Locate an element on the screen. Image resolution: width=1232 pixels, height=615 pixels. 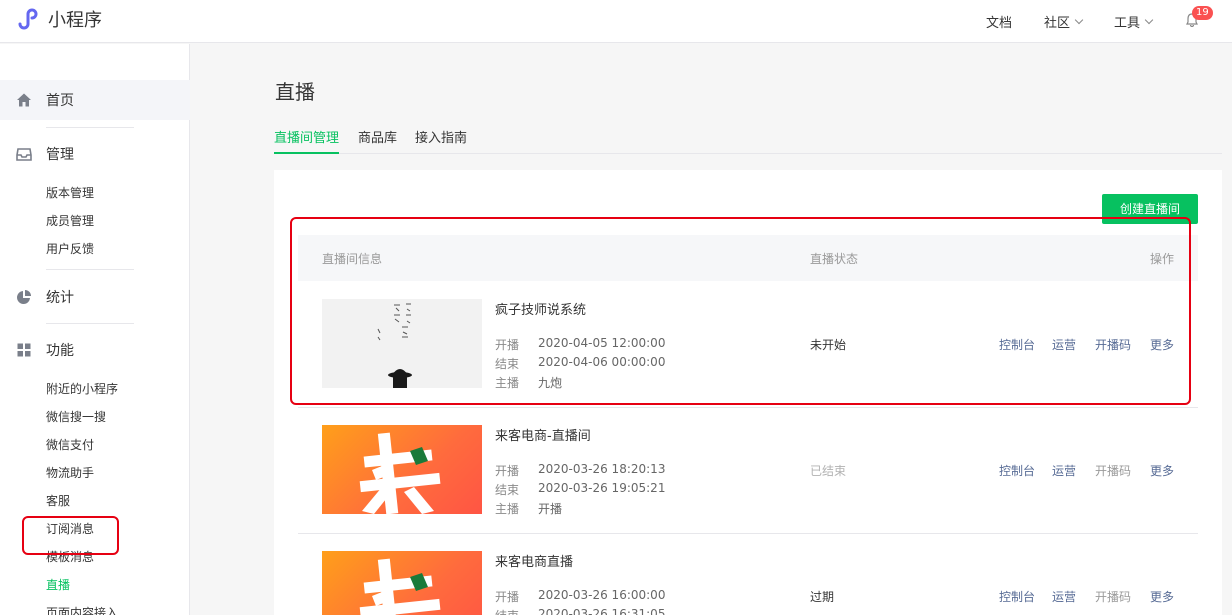
sidebar-subitem-nearby: 附近的小程序 is located at coordinates (82, 389).